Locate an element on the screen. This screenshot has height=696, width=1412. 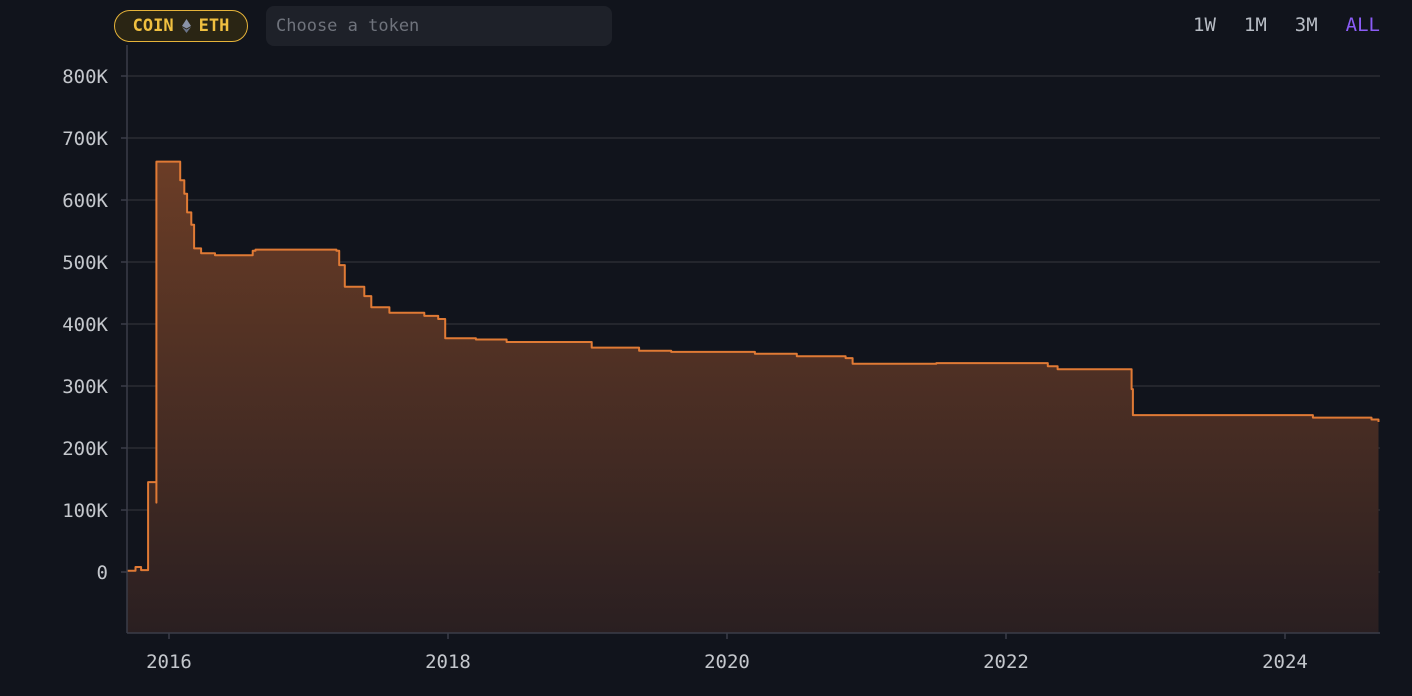
x-tick-label: 2018 is located at coordinates (448, 662).